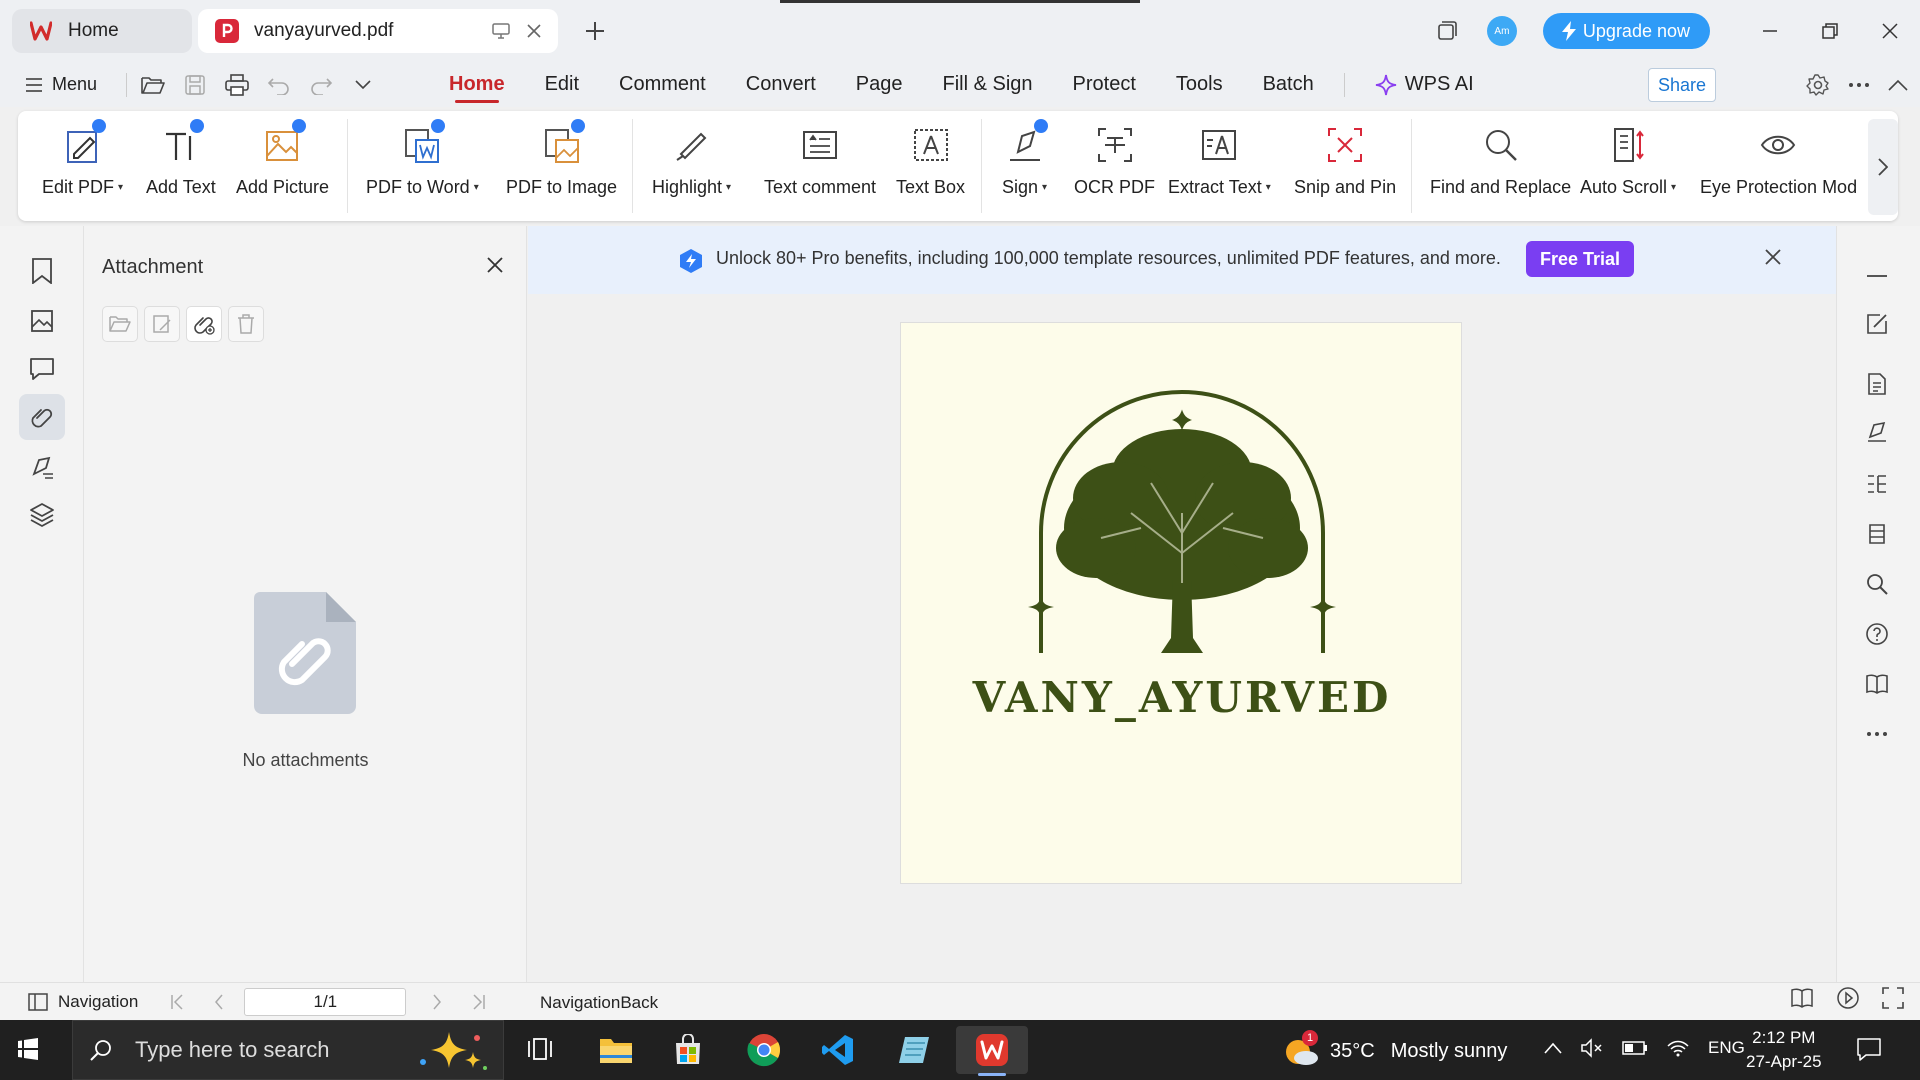  What do you see at coordinates (181, 158) in the screenshot?
I see `add-text-button: Add Text` at bounding box center [181, 158].